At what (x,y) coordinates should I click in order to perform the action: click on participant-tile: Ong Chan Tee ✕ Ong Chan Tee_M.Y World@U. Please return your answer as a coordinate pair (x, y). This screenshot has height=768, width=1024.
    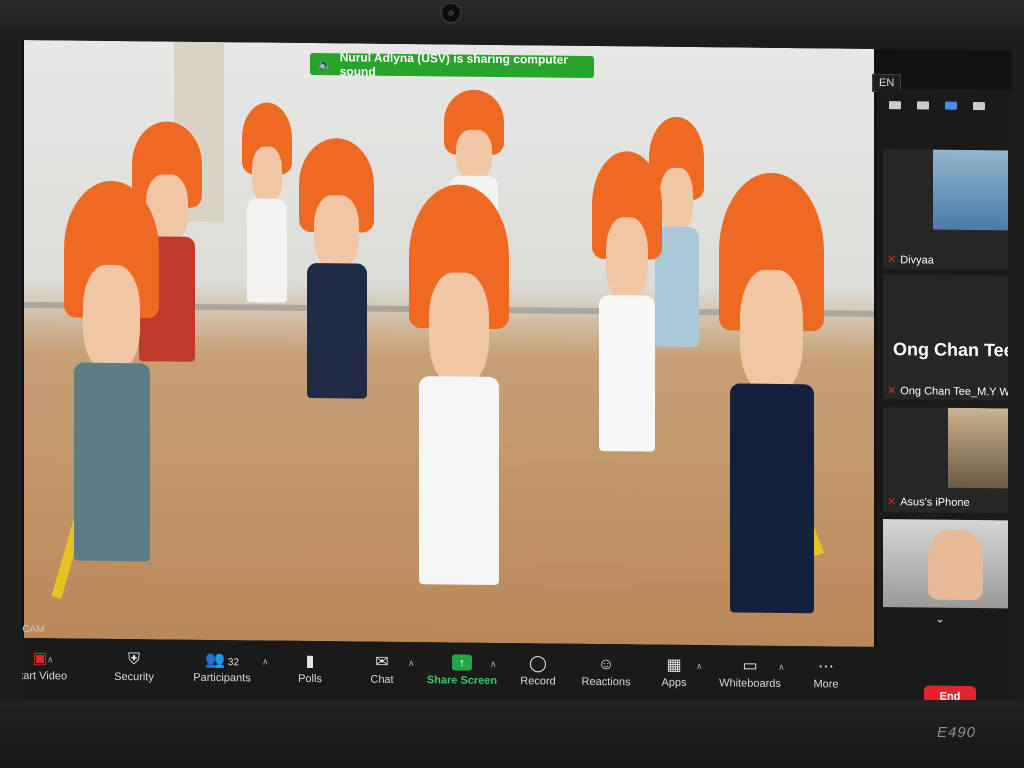
    Looking at the image, I should click on (945, 337).